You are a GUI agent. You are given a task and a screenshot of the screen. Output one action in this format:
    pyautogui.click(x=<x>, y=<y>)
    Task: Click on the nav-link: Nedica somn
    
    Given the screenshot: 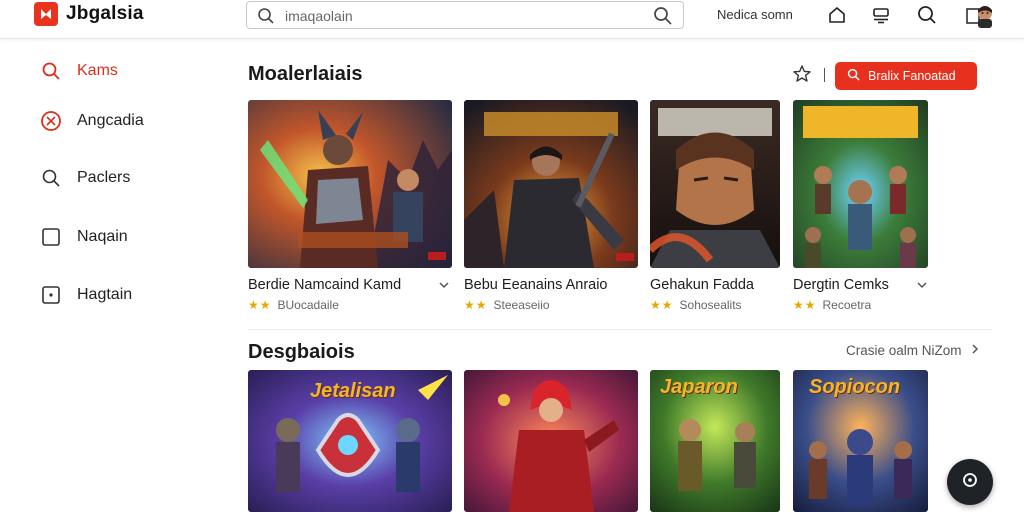 What is the action you would take?
    pyautogui.click(x=755, y=14)
    